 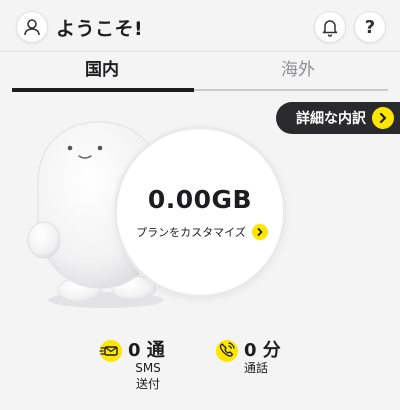 I want to click on app-header: ようこそ! ?, so click(x=200, y=26).